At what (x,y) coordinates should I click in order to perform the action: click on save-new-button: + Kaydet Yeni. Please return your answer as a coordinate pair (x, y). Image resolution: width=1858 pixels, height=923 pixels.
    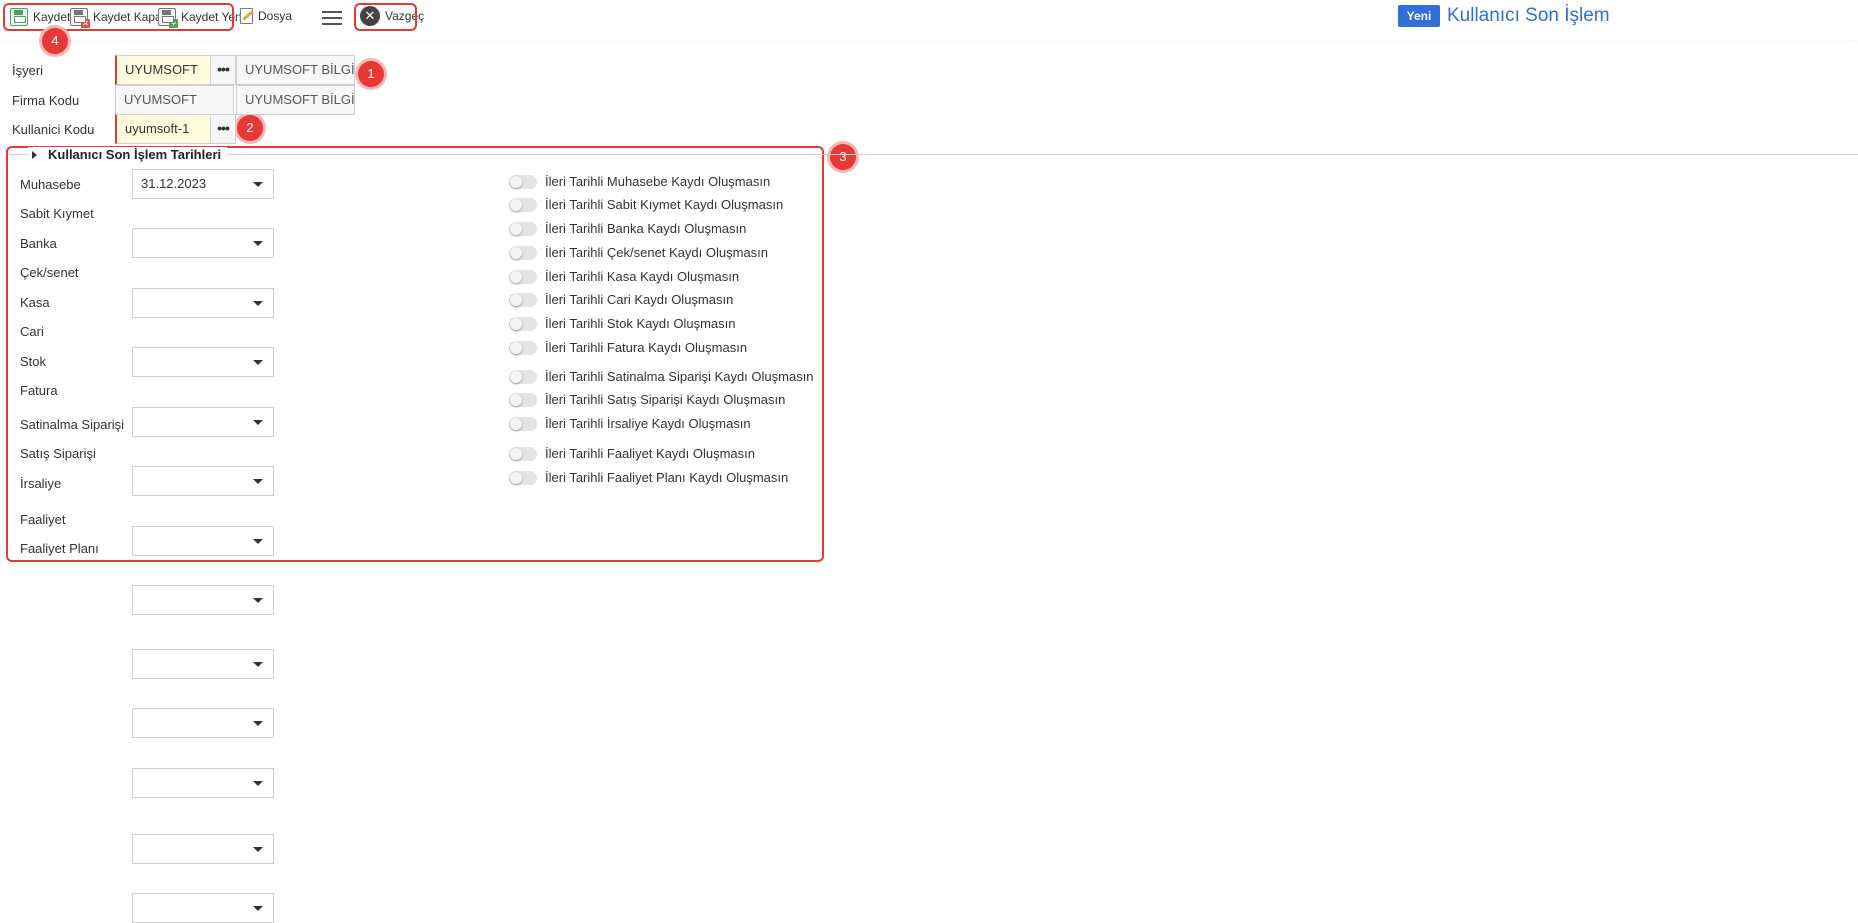
    Looking at the image, I should click on (201, 18).